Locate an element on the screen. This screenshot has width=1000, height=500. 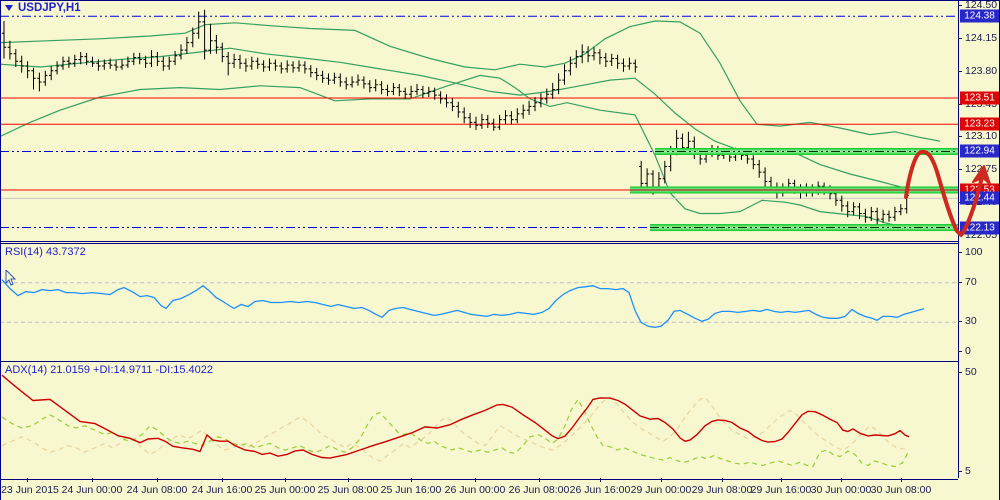
time-label: 30 Jun 00:00 is located at coordinates (841, 490).